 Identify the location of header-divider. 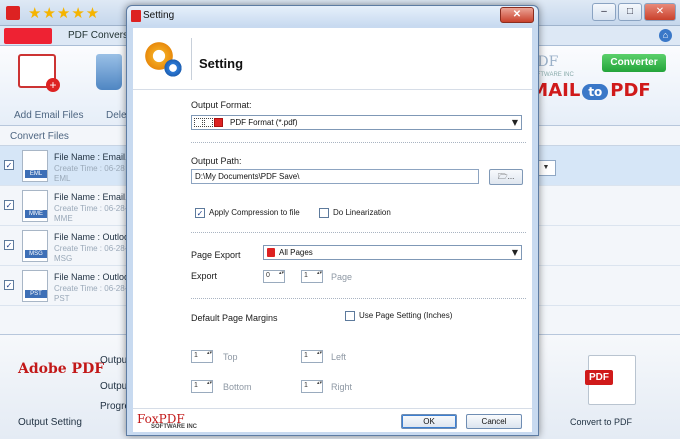
(191, 59).